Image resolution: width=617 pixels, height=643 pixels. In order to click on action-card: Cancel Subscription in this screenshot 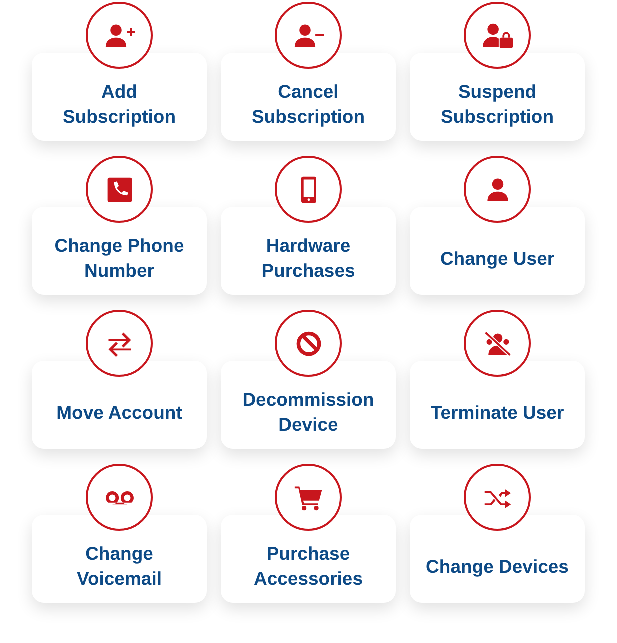, I will do `click(308, 97)`.